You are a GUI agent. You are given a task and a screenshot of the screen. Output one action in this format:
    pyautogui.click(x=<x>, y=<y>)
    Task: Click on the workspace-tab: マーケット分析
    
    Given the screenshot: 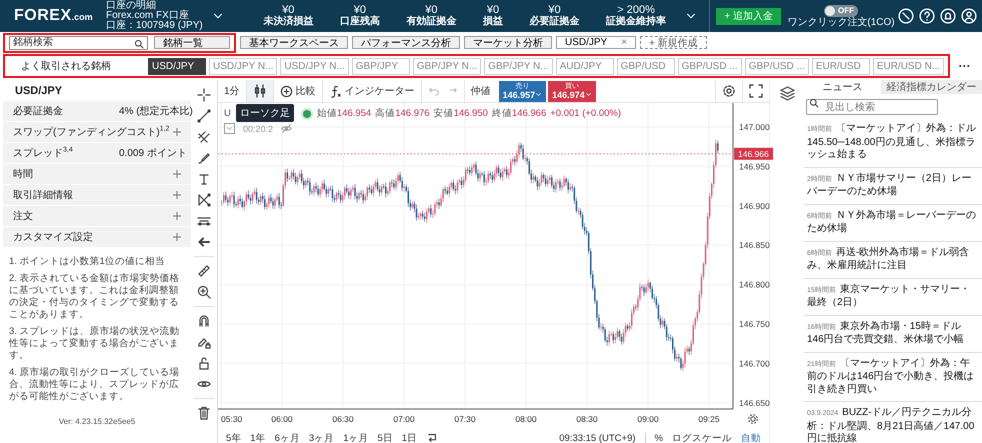 What is the action you would take?
    pyautogui.click(x=508, y=42)
    